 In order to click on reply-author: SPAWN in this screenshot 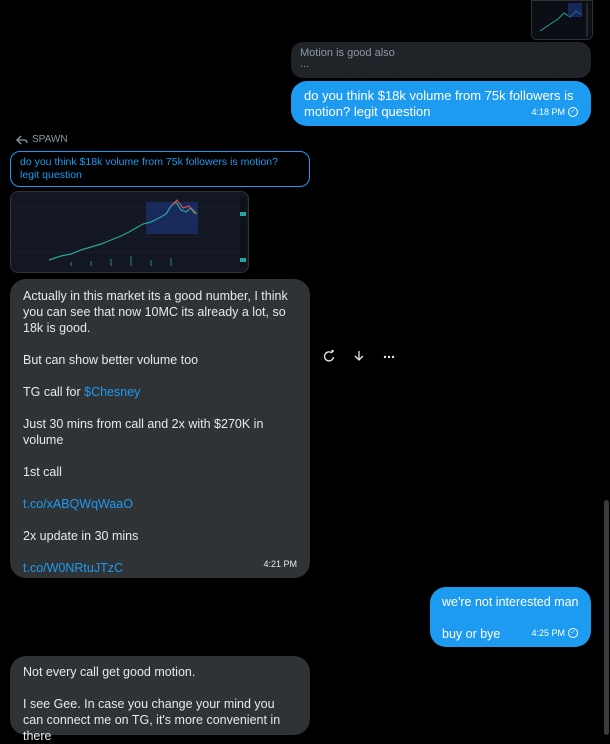, I will do `click(50, 139)`.